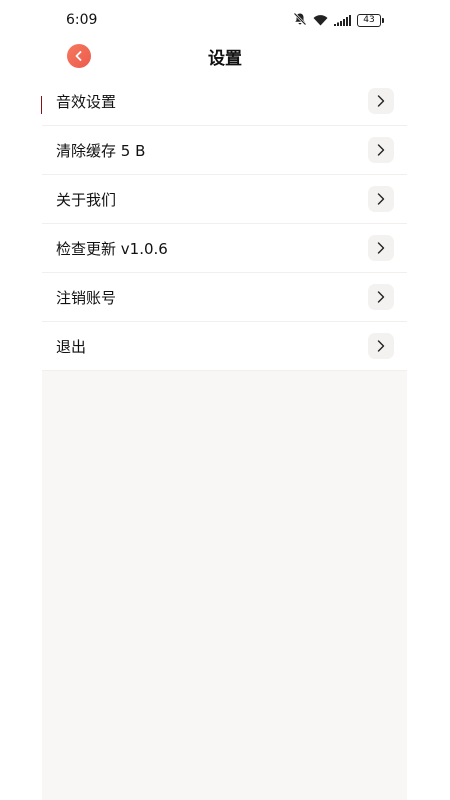 This screenshot has width=450, height=800. I want to click on bell-muted-icon, so click(300, 20).